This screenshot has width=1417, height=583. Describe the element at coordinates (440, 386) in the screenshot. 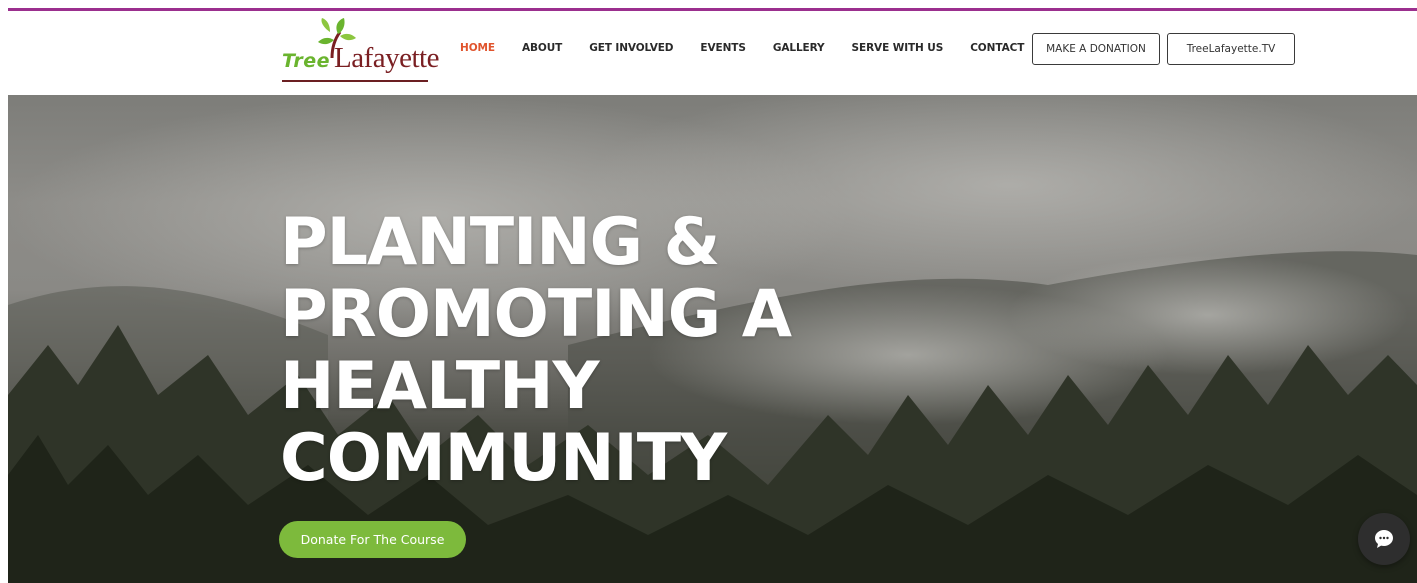

I see `headline-line: HEALTHY` at that location.